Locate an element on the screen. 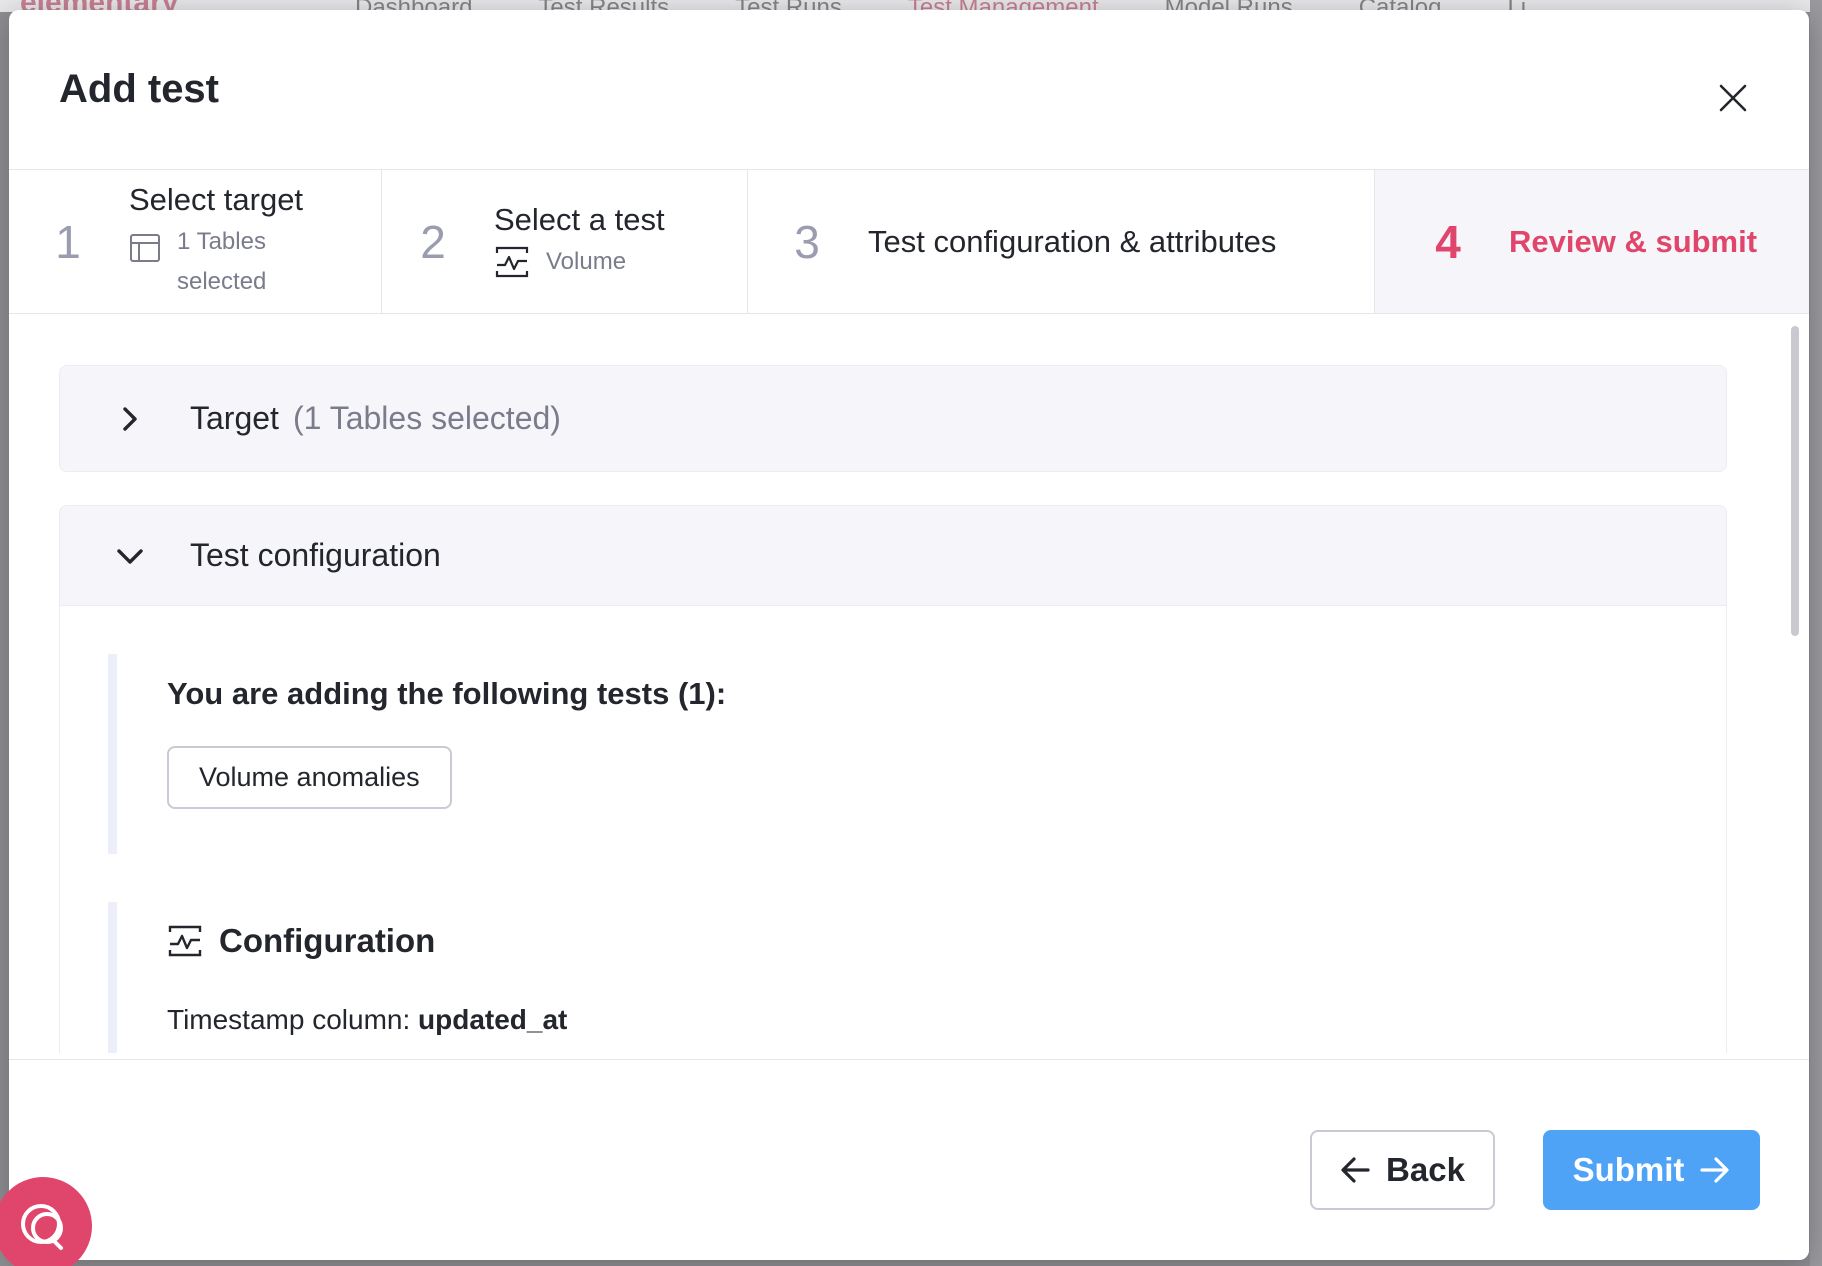  test-configuration-header: Test configuration is located at coordinates (893, 556).